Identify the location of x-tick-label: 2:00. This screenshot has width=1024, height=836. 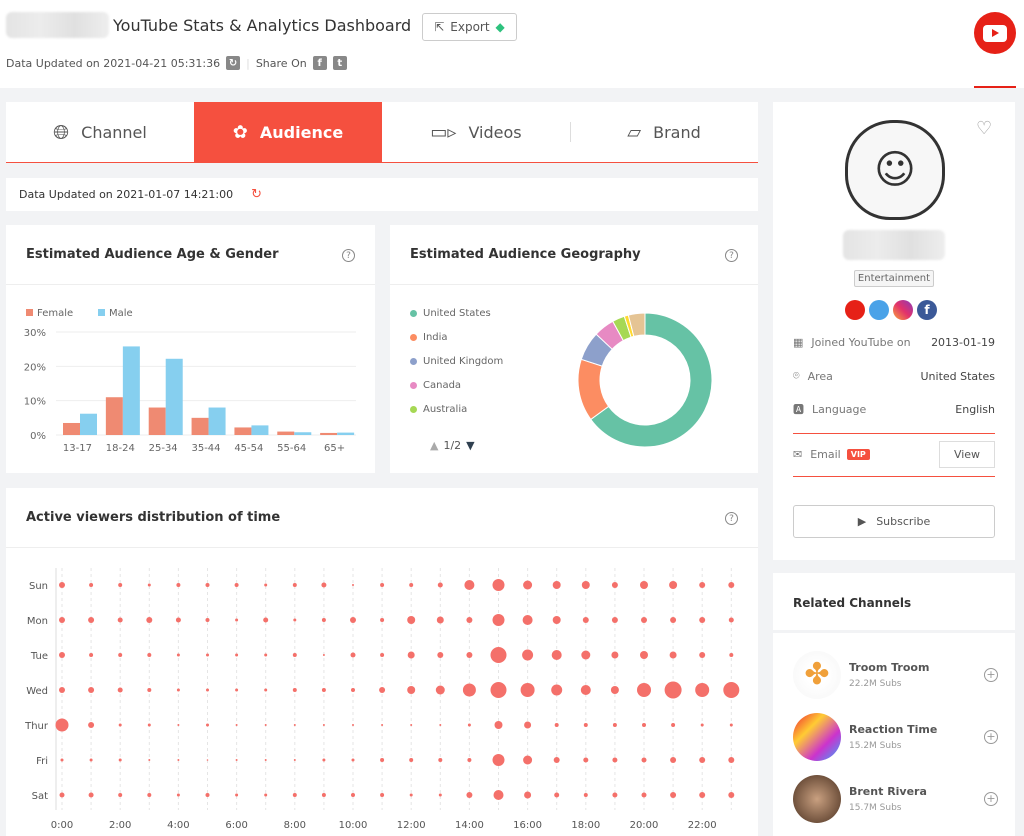
(120, 825).